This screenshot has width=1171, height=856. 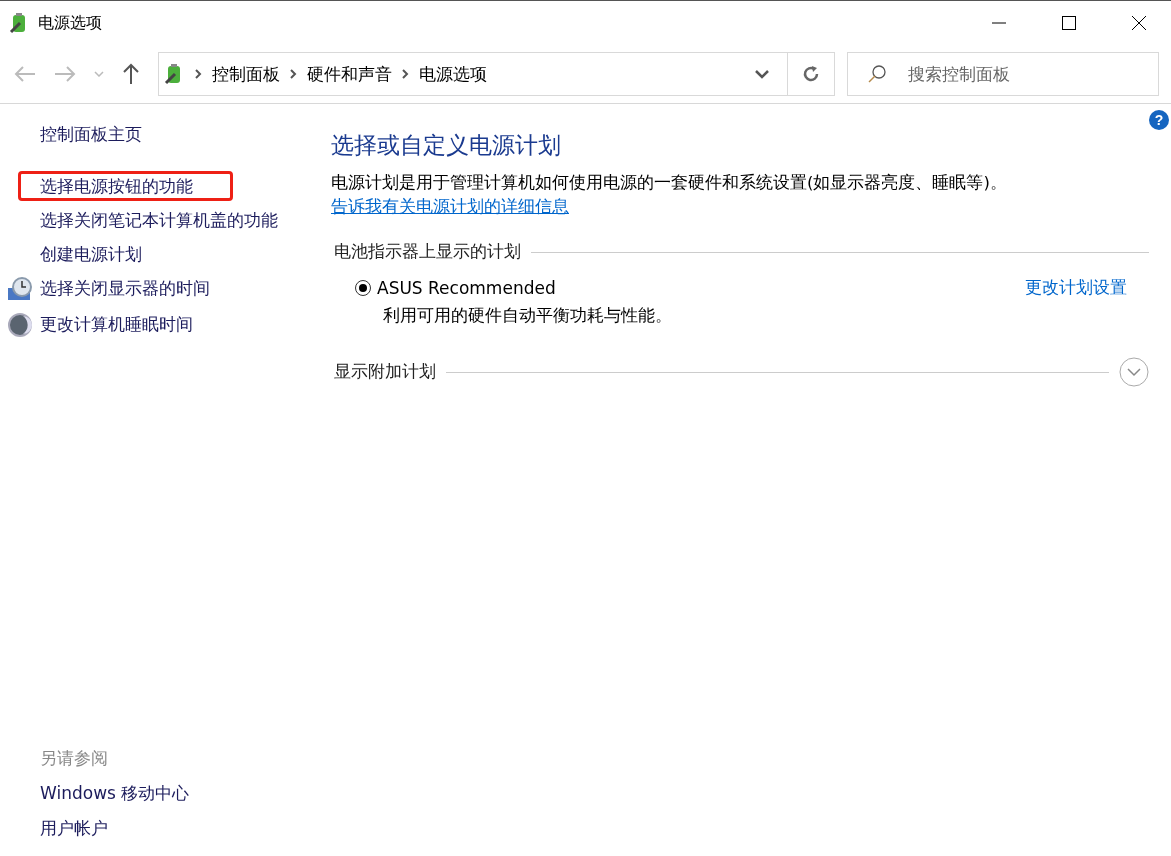 What do you see at coordinates (20, 289) in the screenshot?
I see `clock-monitor-icon` at bounding box center [20, 289].